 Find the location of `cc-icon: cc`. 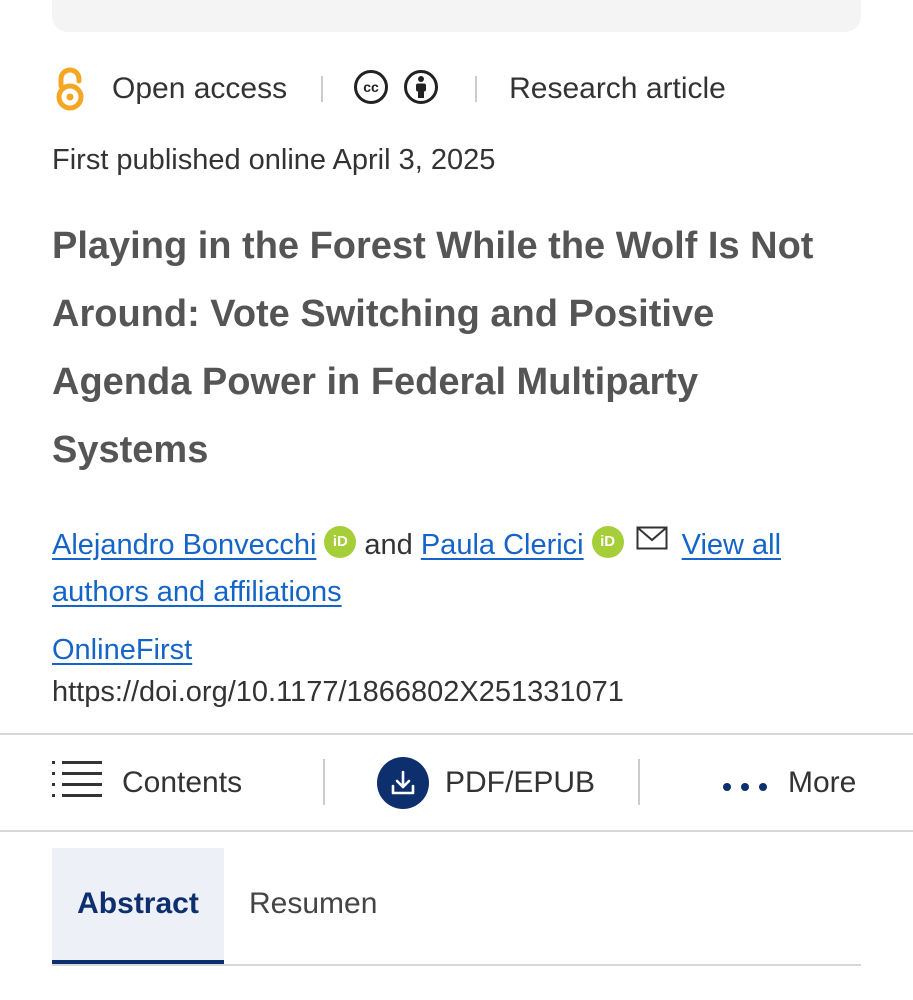

cc-icon: cc is located at coordinates (371, 89).